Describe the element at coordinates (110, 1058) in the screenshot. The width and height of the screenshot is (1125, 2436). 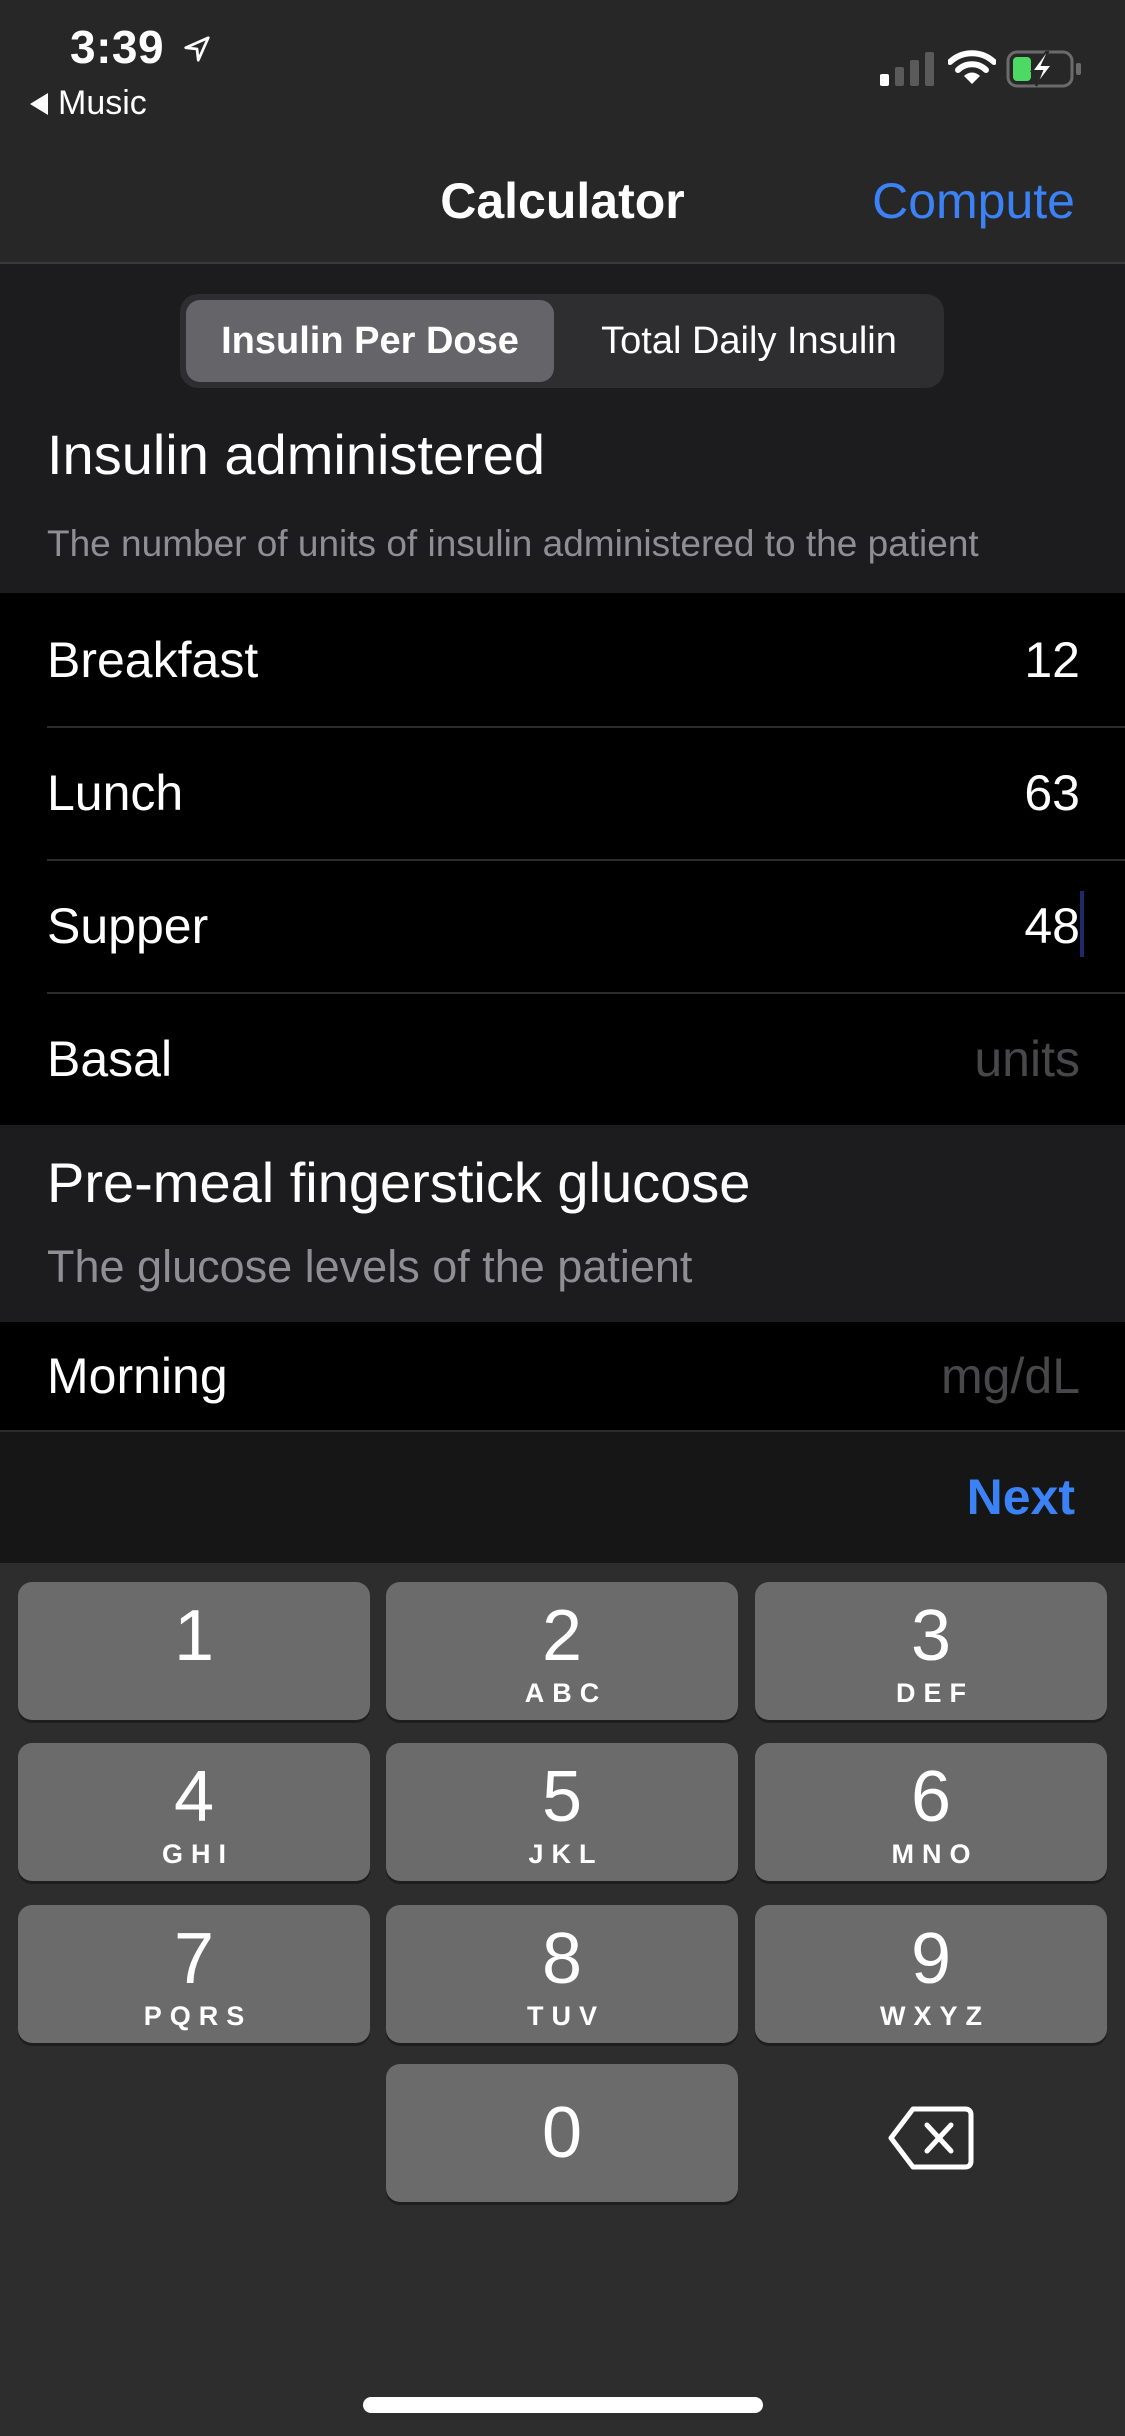
I see `row-label: Basal` at that location.